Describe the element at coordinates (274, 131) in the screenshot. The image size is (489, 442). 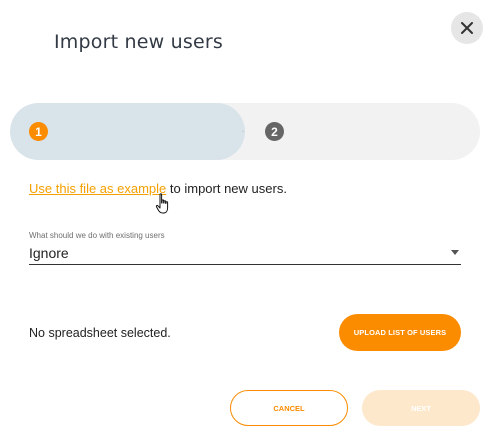
I see `step-2-badge: 2` at that location.